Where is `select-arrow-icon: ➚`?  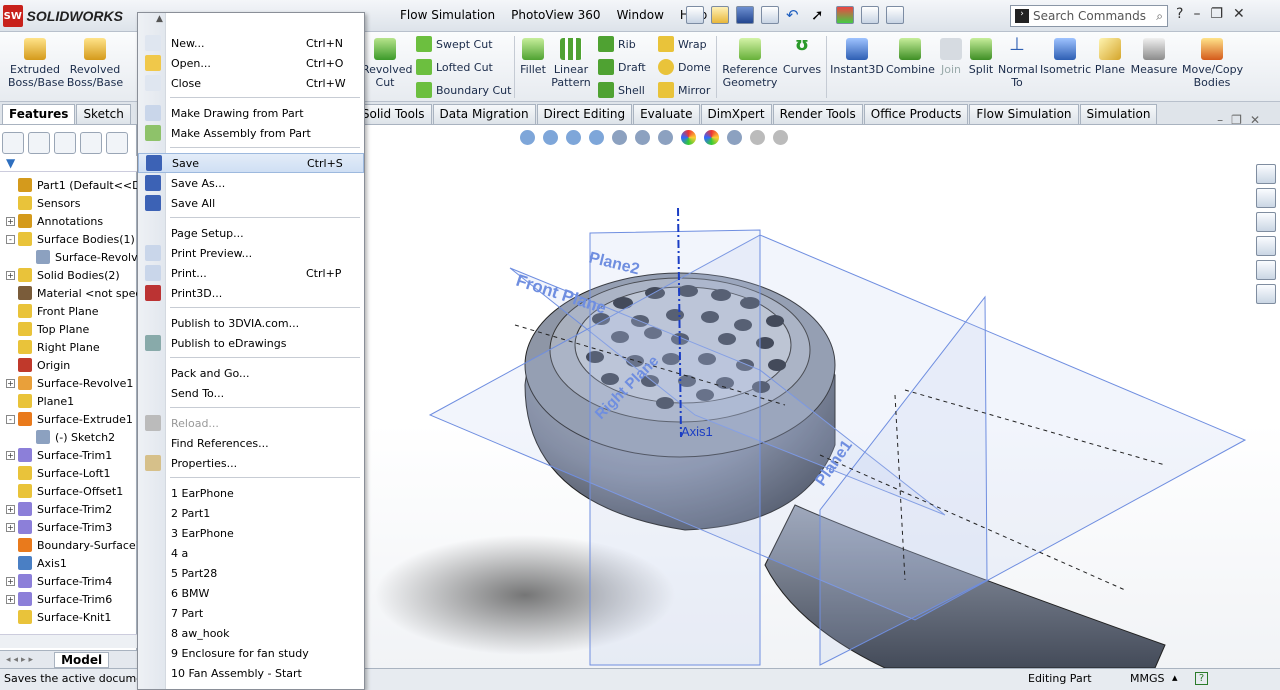
select-arrow-icon: ➚ is located at coordinates (820, 15).